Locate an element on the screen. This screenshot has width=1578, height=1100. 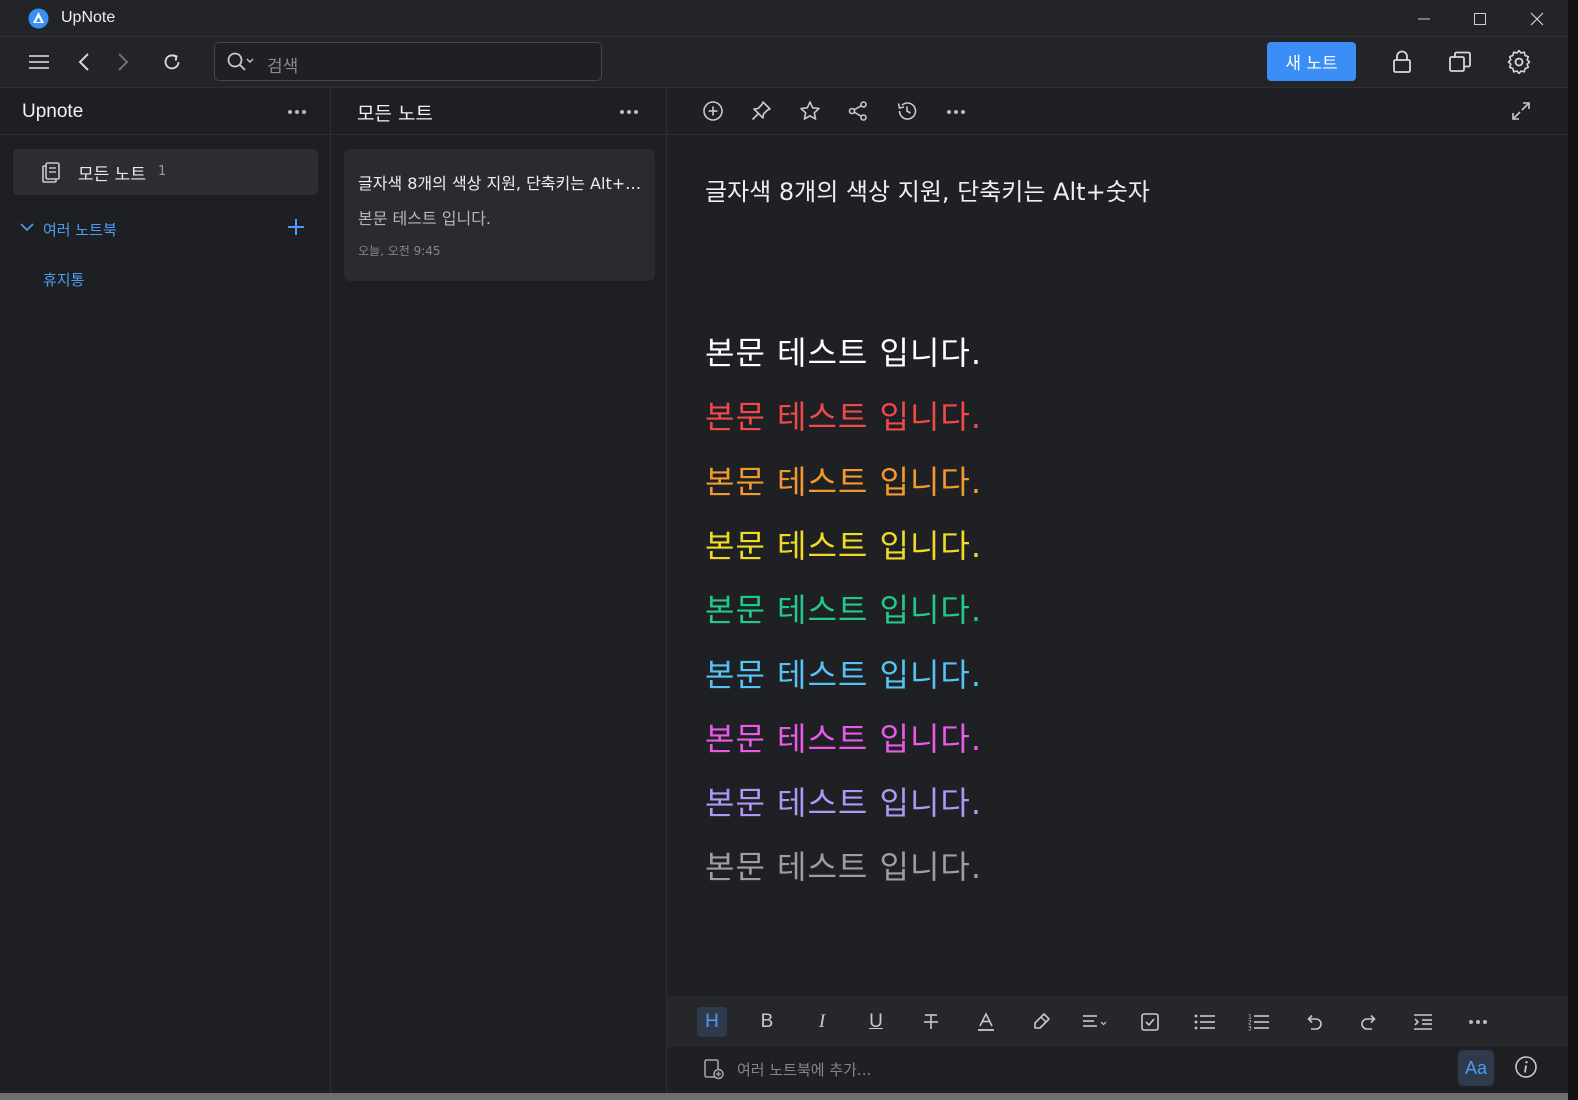
undo-icon is located at coordinates (1314, 1022).